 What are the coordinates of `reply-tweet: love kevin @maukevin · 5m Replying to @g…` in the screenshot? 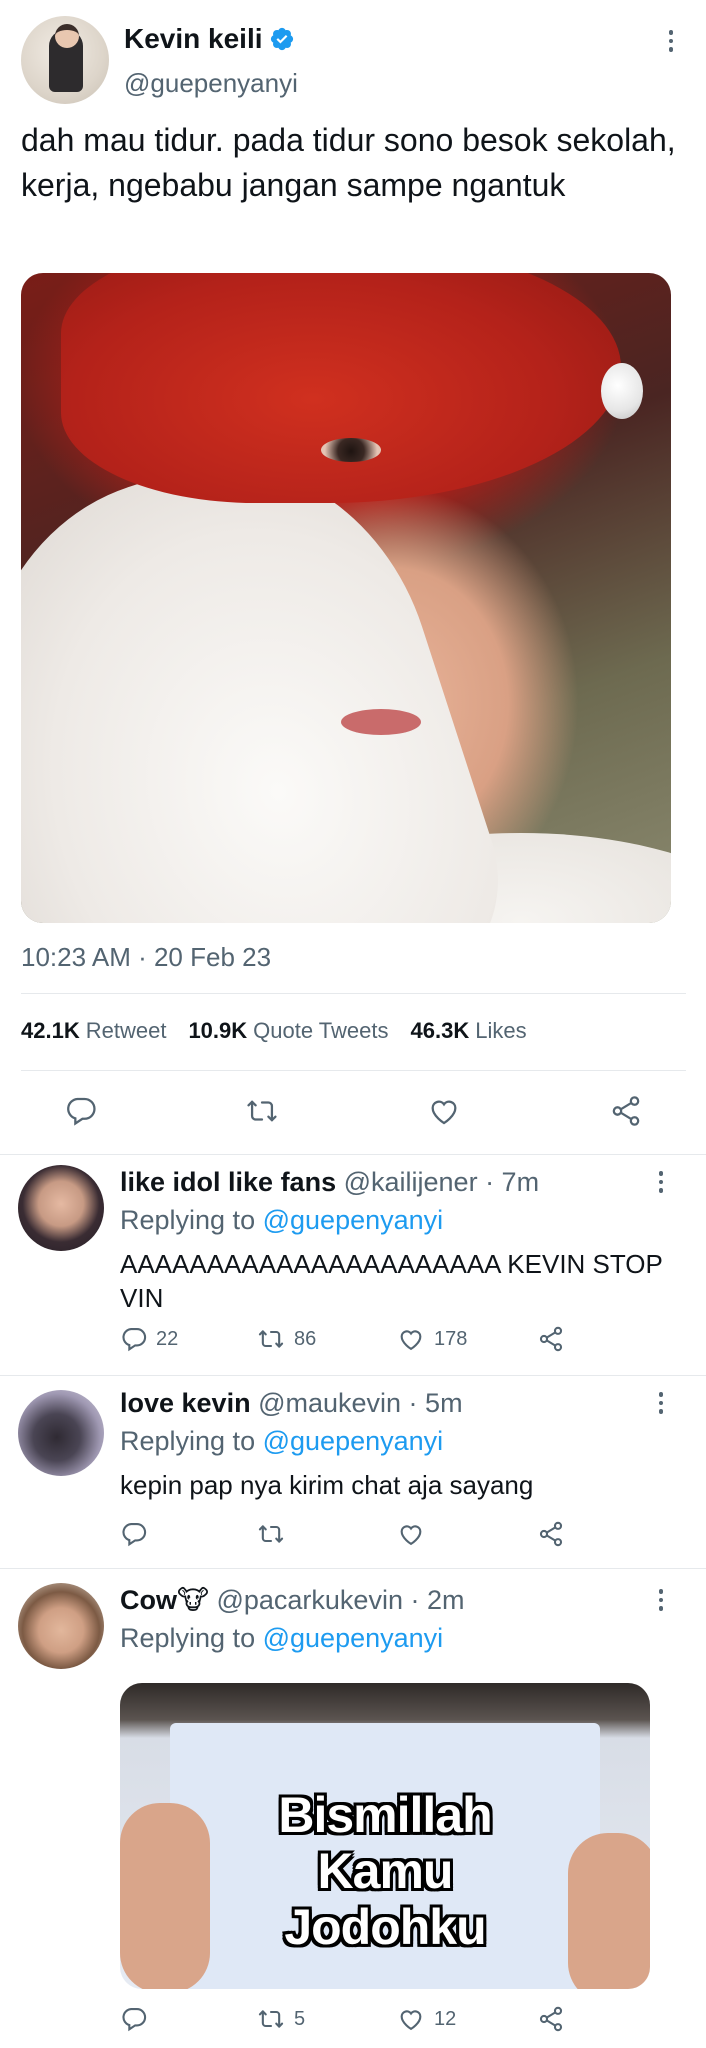 It's located at (353, 1472).